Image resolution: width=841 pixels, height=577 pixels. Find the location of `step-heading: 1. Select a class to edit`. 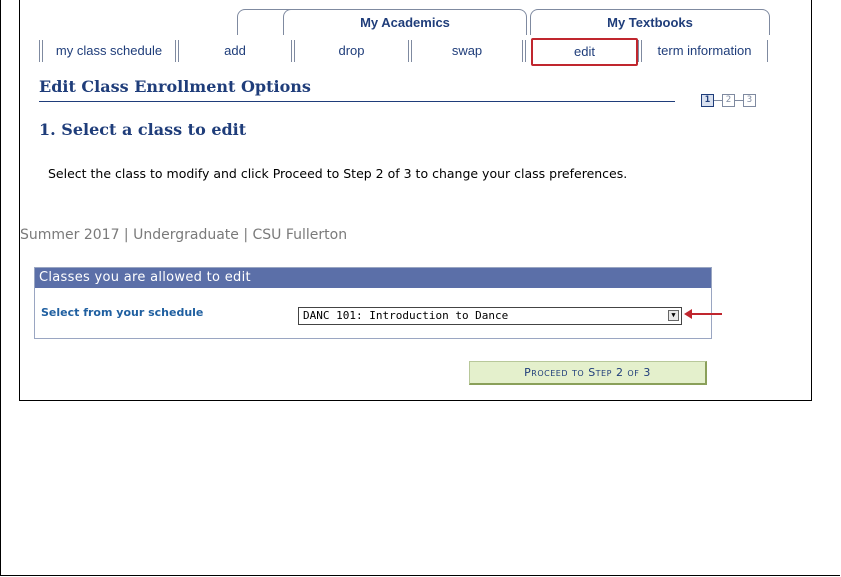

step-heading: 1. Select a class to edit is located at coordinates (143, 129).